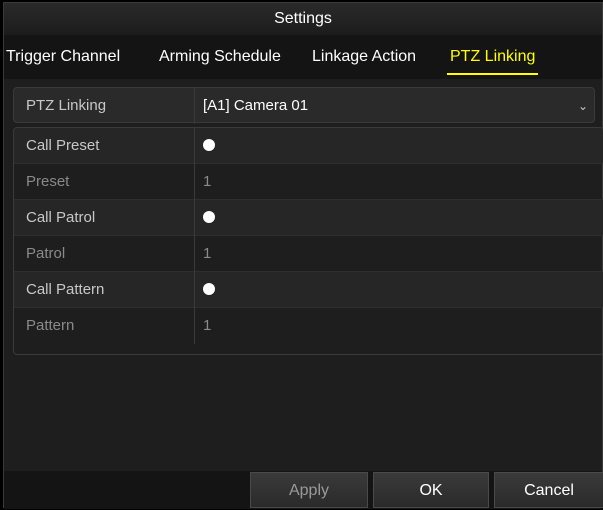  What do you see at coordinates (104, 290) in the screenshot?
I see `call-pattern-label: Call Pattern` at bounding box center [104, 290].